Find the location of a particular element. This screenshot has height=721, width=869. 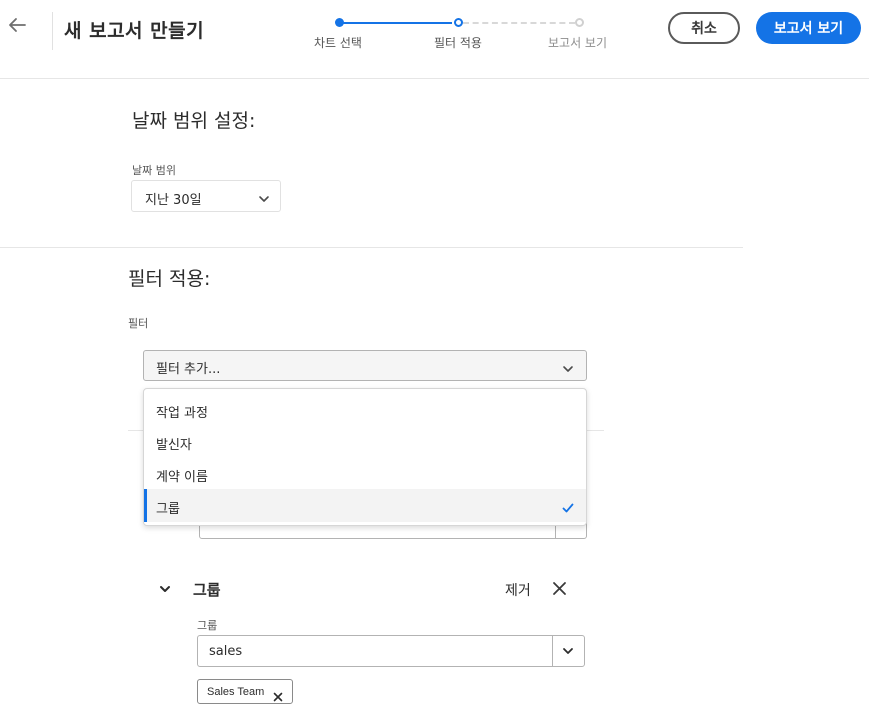

filters-section-title: 필터 적용: is located at coordinates (169, 279).